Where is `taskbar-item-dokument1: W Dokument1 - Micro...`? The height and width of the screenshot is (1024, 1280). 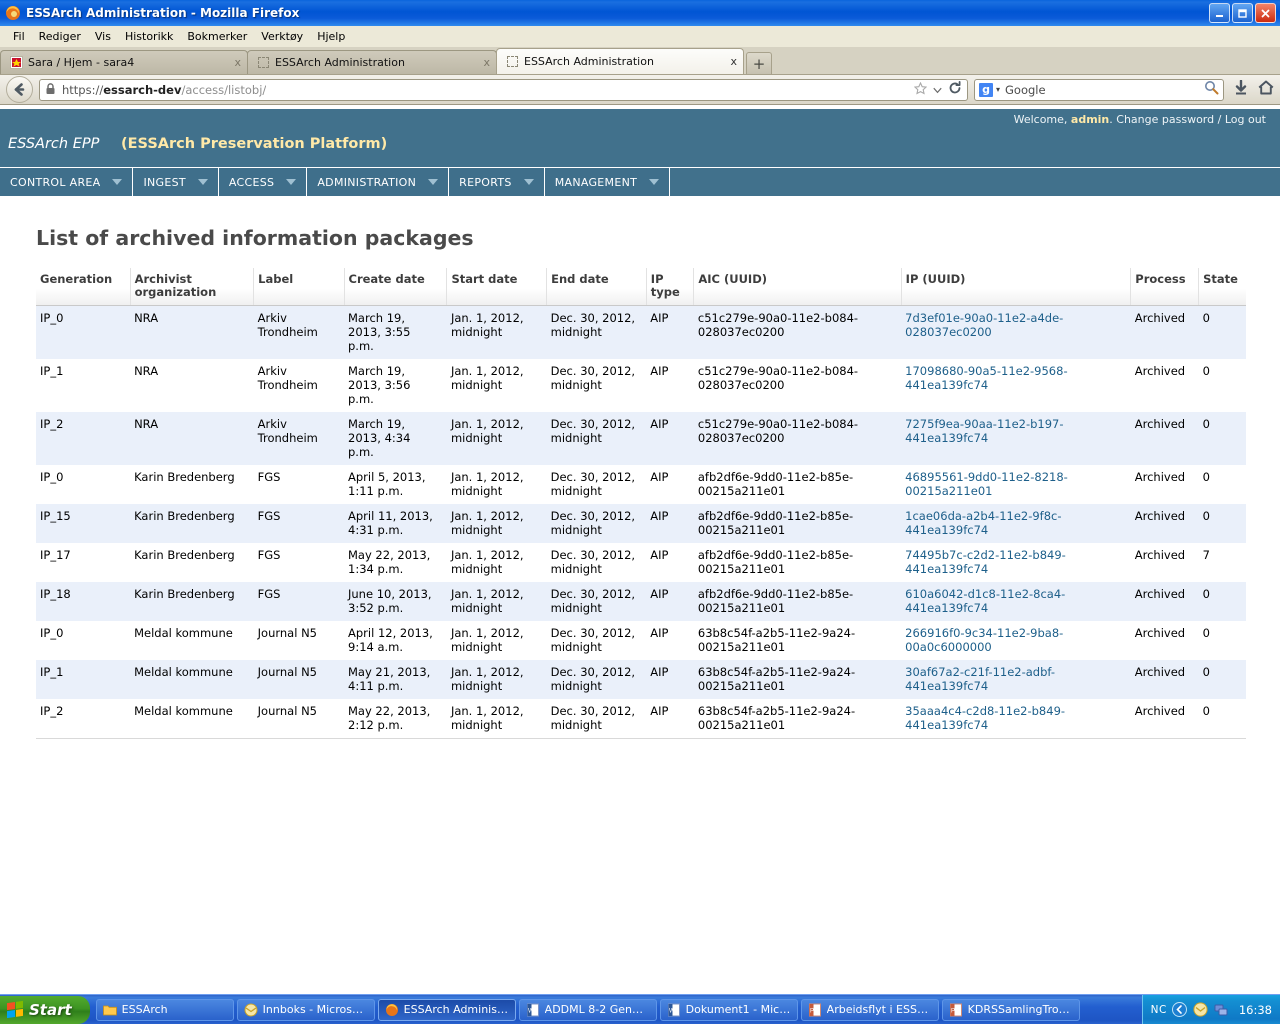
taskbar-item-dokument1: W Dokument1 - Micro... is located at coordinates (728, 1009).